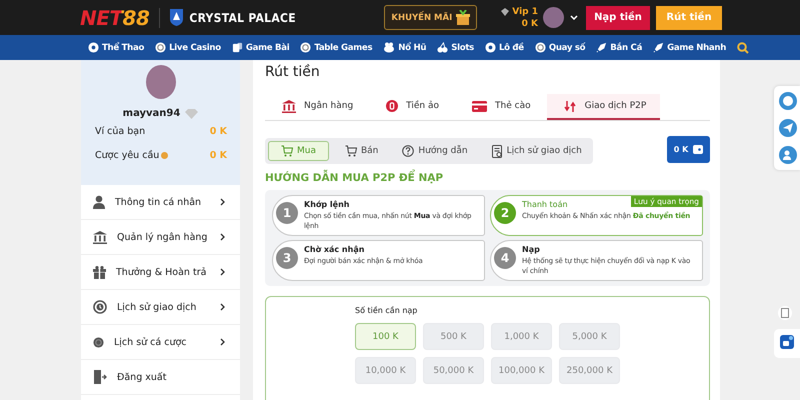 The image size is (800, 400). What do you see at coordinates (431, 17) in the screenshot?
I see `promo-button: KHUYẾN MÃI` at bounding box center [431, 17].